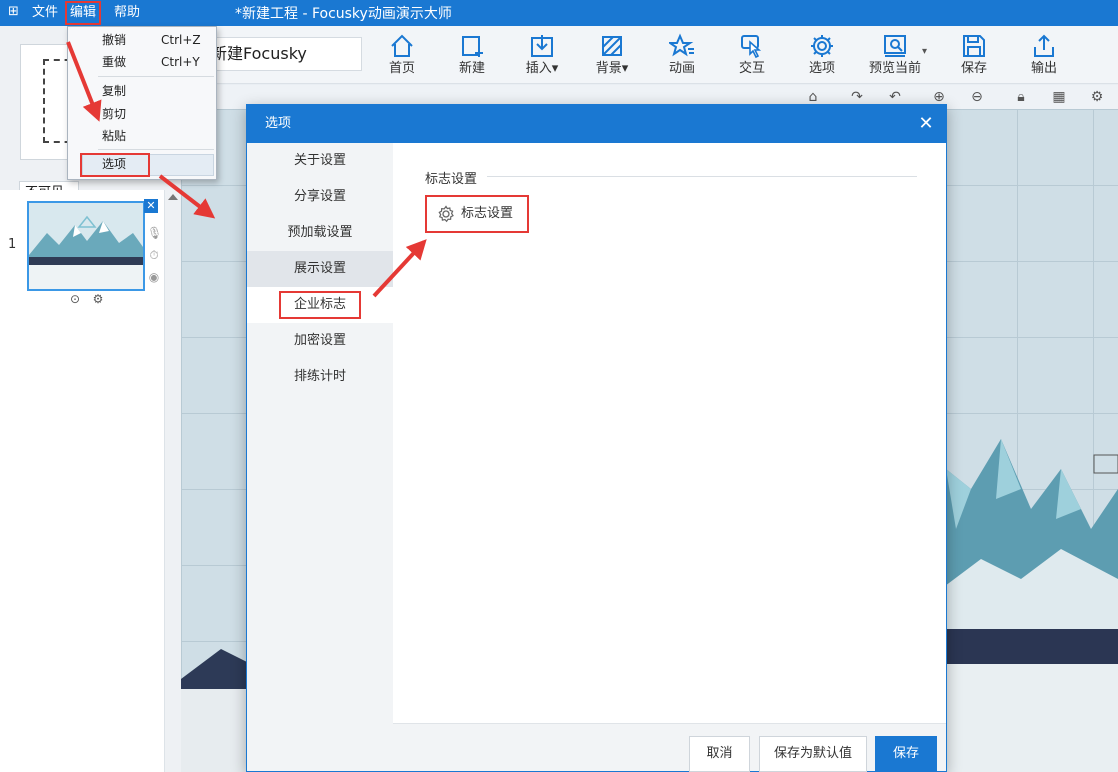 This screenshot has height=772, width=1118. Describe the element at coordinates (114, 91) in the screenshot. I see `menu-copy: 复制` at that location.